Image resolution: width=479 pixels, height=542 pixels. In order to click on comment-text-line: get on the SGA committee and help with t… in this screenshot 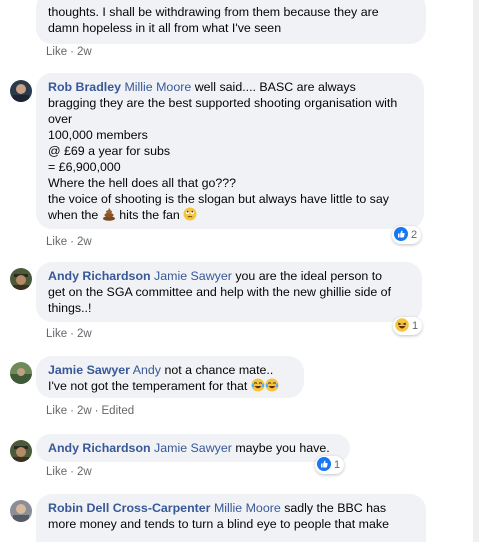, I will do `click(220, 292)`.